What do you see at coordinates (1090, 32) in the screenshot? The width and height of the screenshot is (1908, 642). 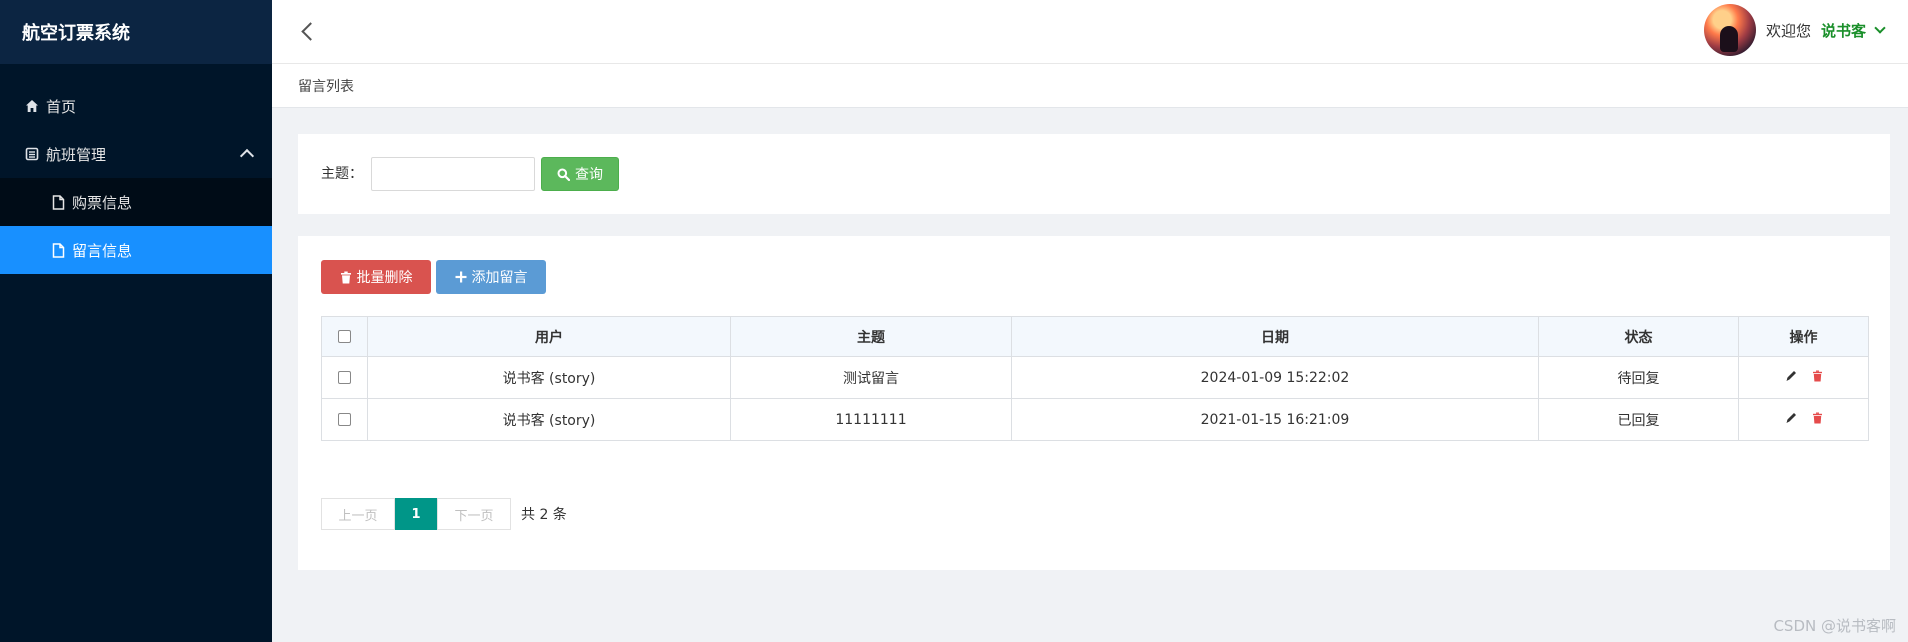 I see `top-header: 欢迎您 说书客` at bounding box center [1090, 32].